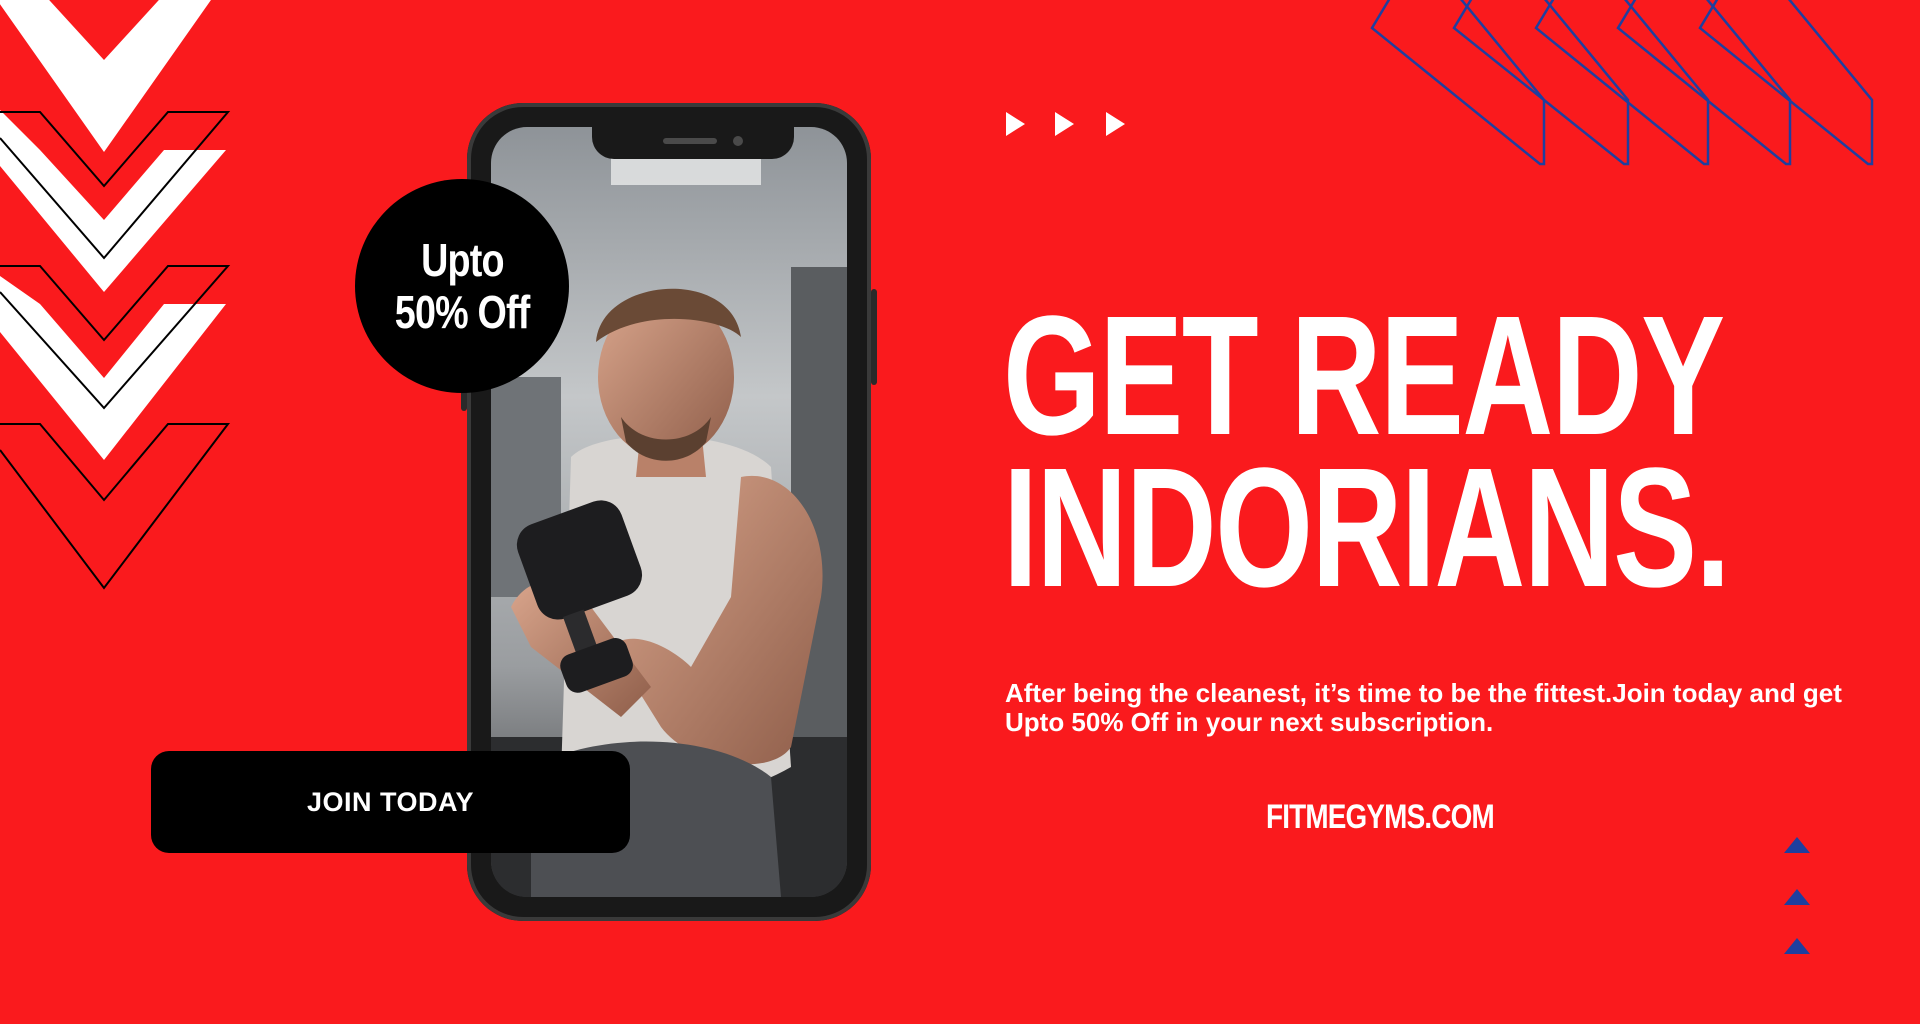 This screenshot has width=1920, height=1024. Describe the element at coordinates (738, 141) in the screenshot. I see `phone-camera` at that location.